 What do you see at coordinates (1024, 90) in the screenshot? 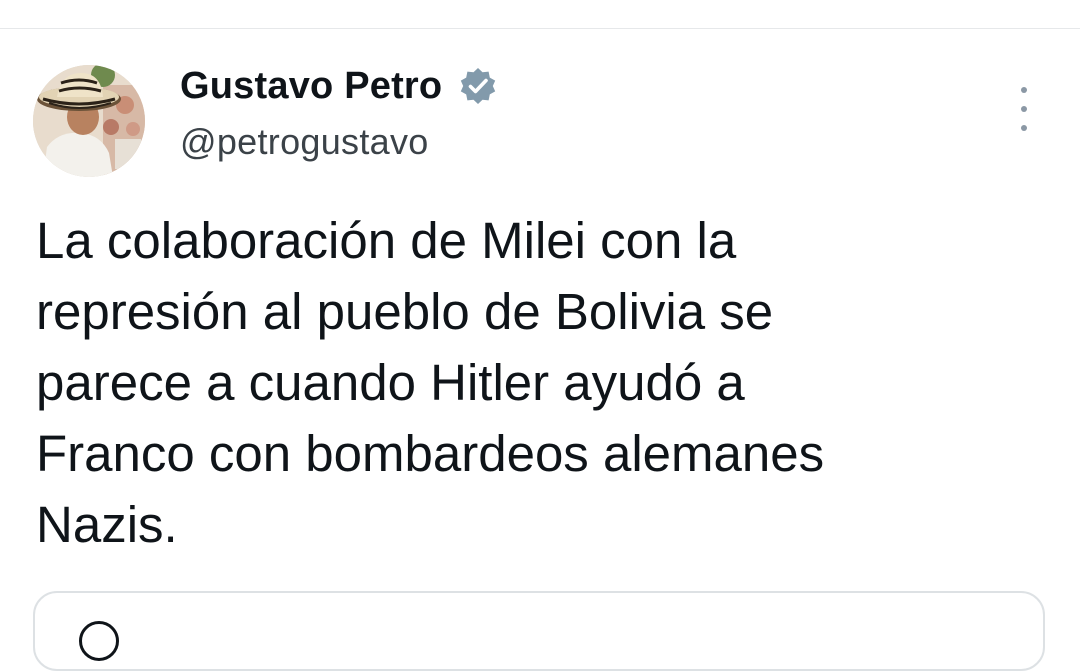
I see `more-vertical-icon` at bounding box center [1024, 90].